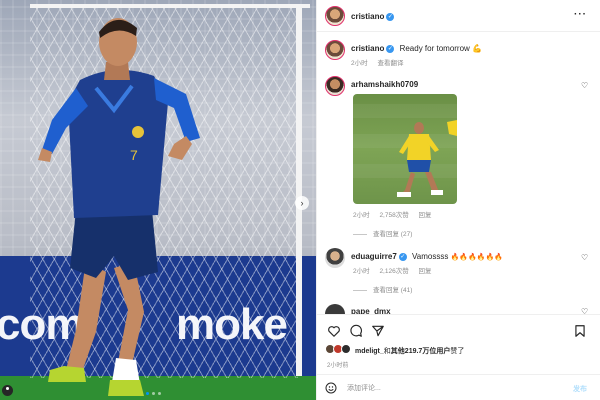 The height and width of the screenshot is (400, 600). I want to click on comment-meta: 2小时 2,126次赞 回复, so click(392, 270).